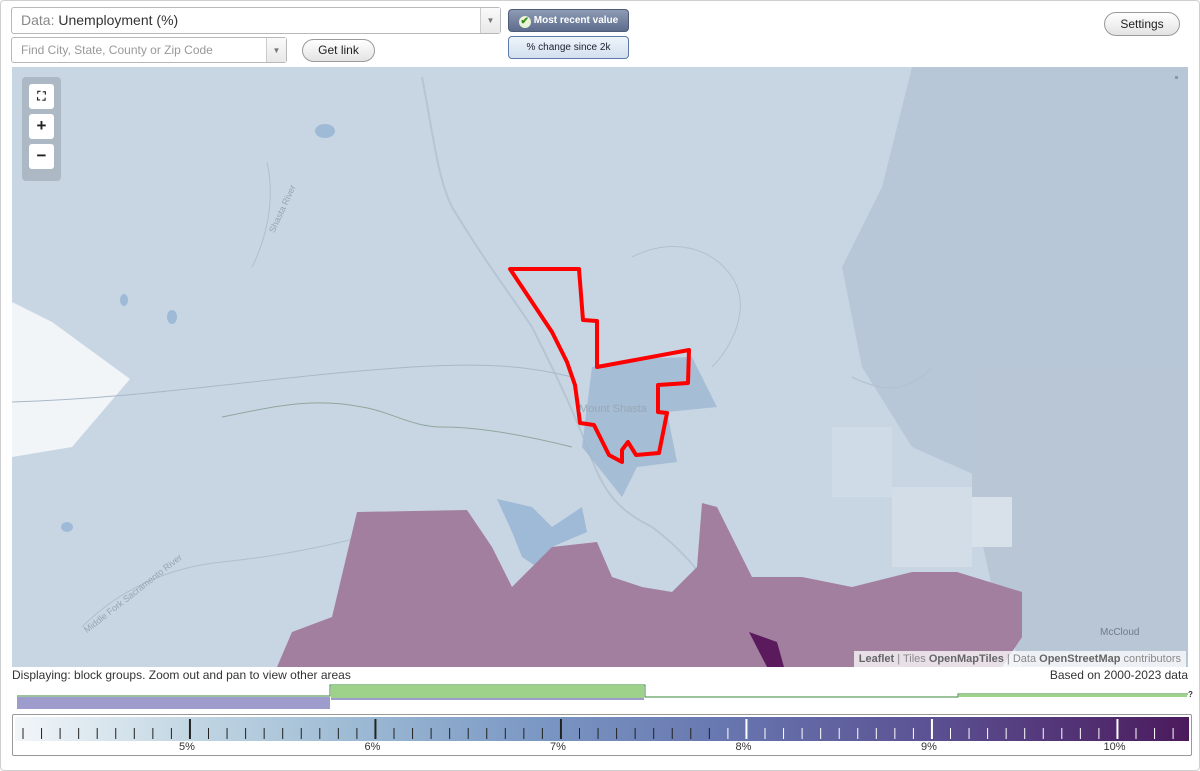 This screenshot has height=771, width=1200. I want to click on legend-gradient, so click(602, 729).